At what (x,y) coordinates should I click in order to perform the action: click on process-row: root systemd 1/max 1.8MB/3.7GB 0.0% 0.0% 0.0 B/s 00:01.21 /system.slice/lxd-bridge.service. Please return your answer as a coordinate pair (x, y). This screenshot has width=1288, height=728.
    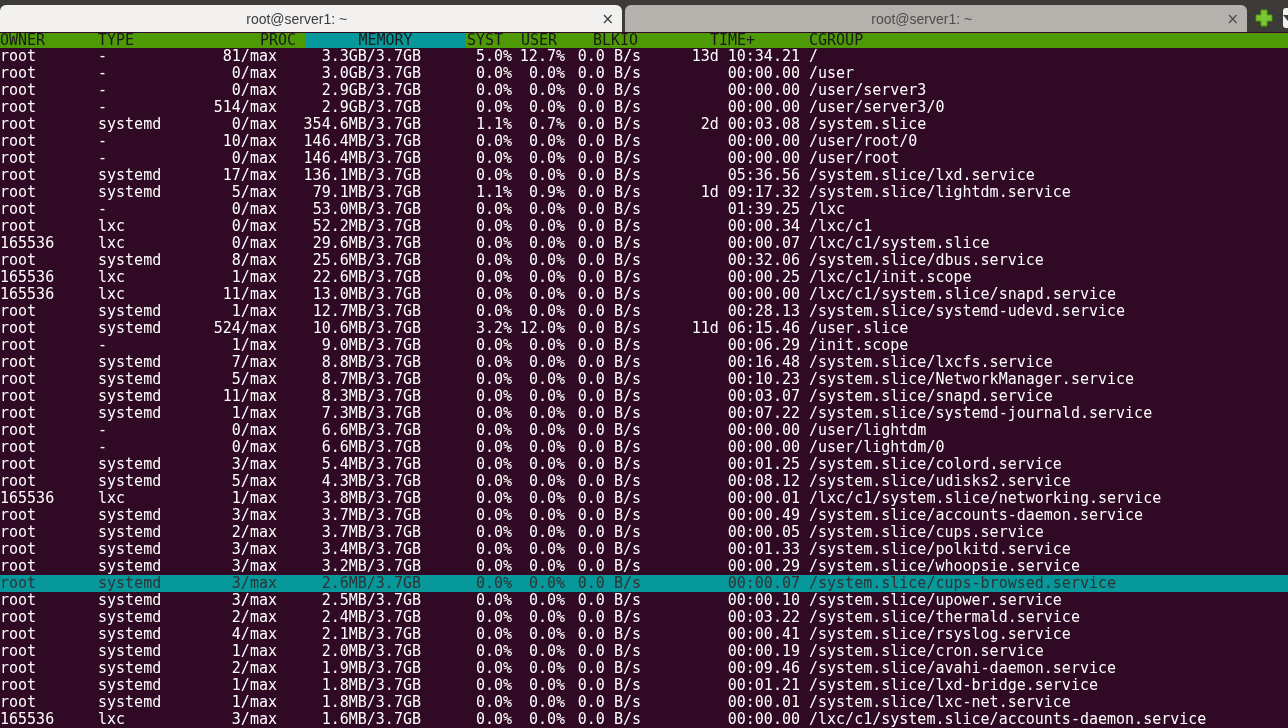
    Looking at the image, I should click on (644, 685).